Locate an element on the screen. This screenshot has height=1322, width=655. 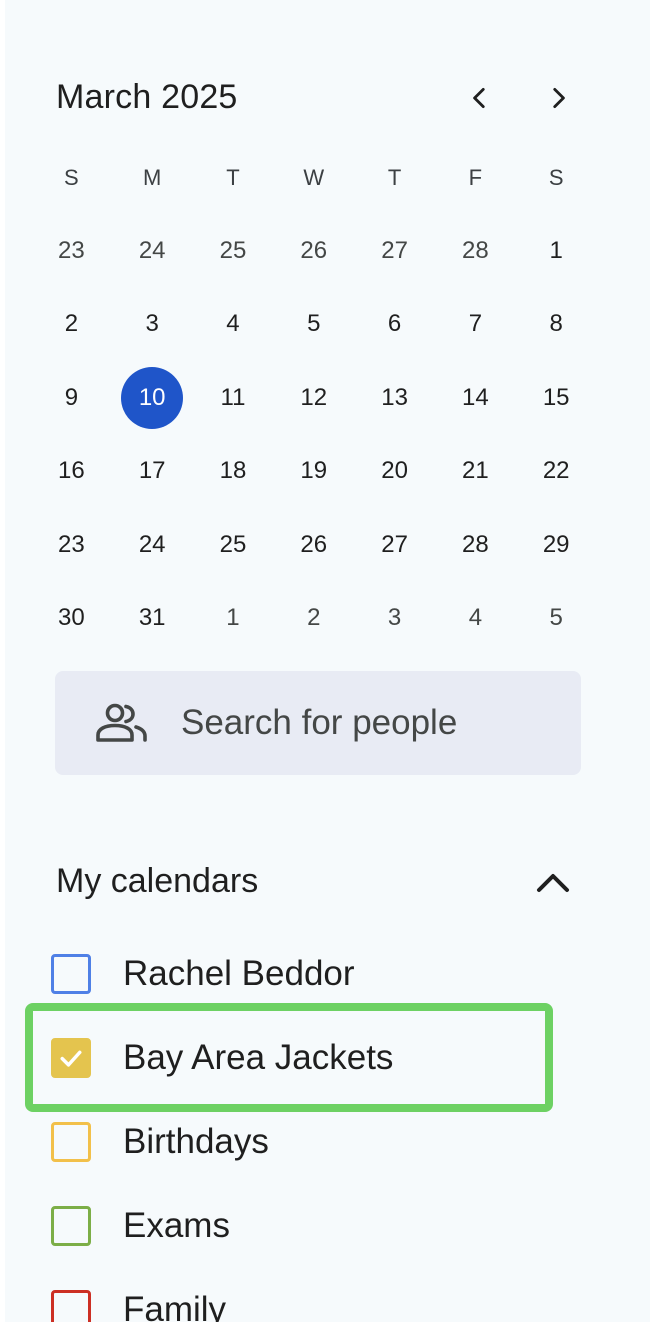
day-cell: 11 is located at coordinates (233, 398).